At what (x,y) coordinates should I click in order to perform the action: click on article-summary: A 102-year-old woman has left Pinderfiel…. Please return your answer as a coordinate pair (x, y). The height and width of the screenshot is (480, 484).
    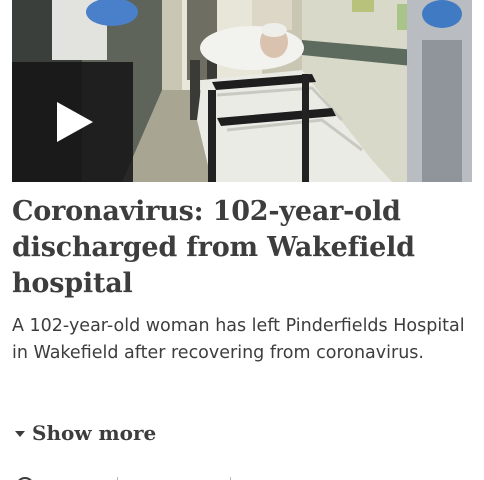
    Looking at the image, I should click on (238, 339).